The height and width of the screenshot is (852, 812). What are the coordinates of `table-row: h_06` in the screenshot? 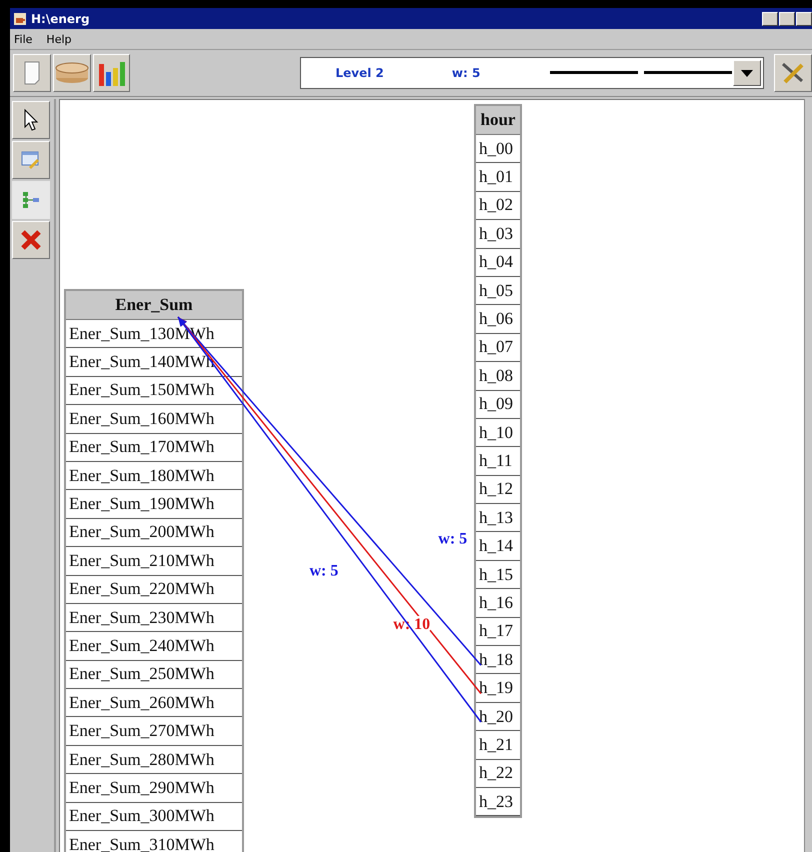 It's located at (498, 319).